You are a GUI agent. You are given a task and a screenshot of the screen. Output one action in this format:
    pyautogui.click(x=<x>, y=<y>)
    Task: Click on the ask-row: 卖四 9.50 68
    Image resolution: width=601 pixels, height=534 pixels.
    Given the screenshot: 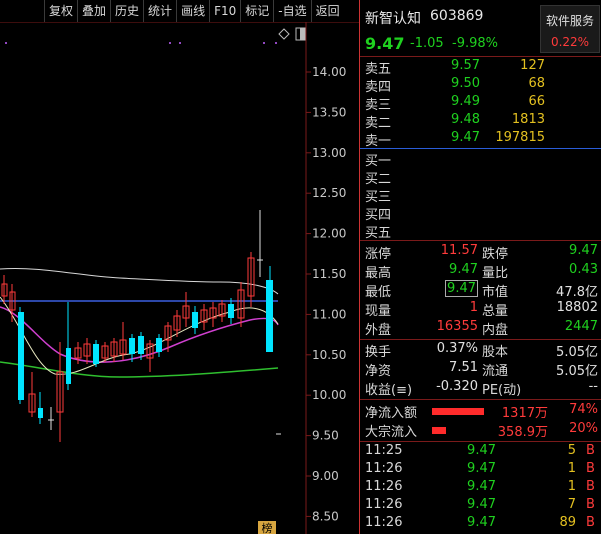 What is the action you would take?
    pyautogui.click(x=480, y=85)
    